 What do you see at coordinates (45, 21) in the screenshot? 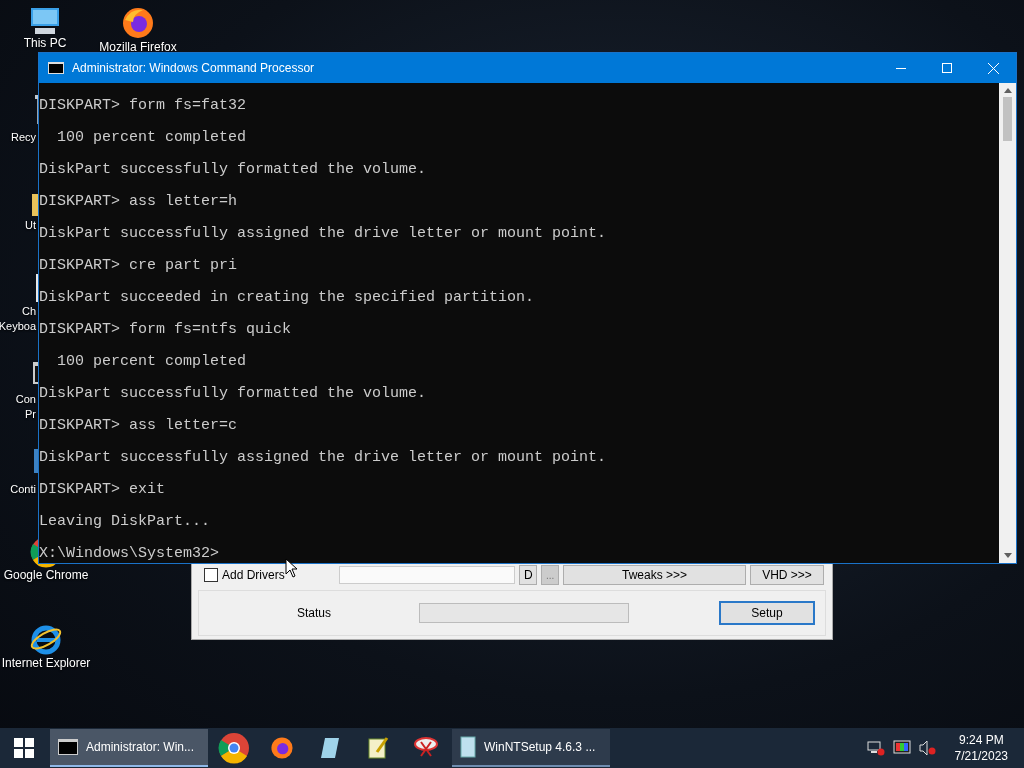
I see `computer-icon` at bounding box center [45, 21].